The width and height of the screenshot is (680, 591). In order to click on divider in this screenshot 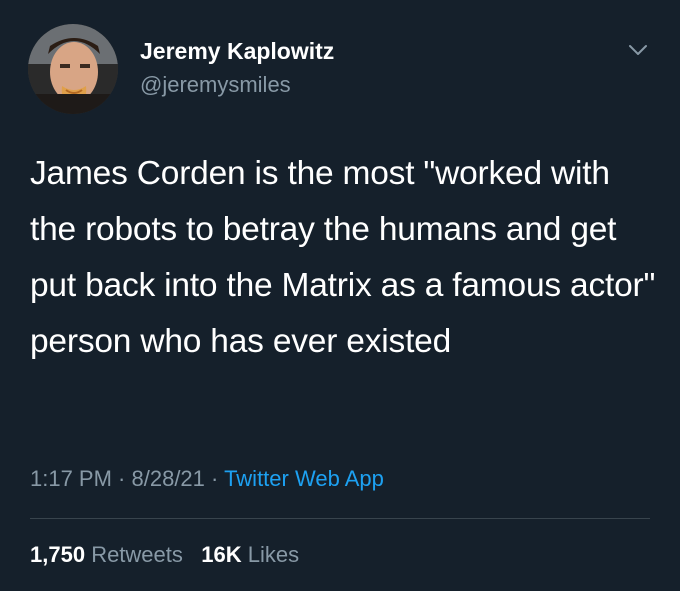, I will do `click(340, 518)`.